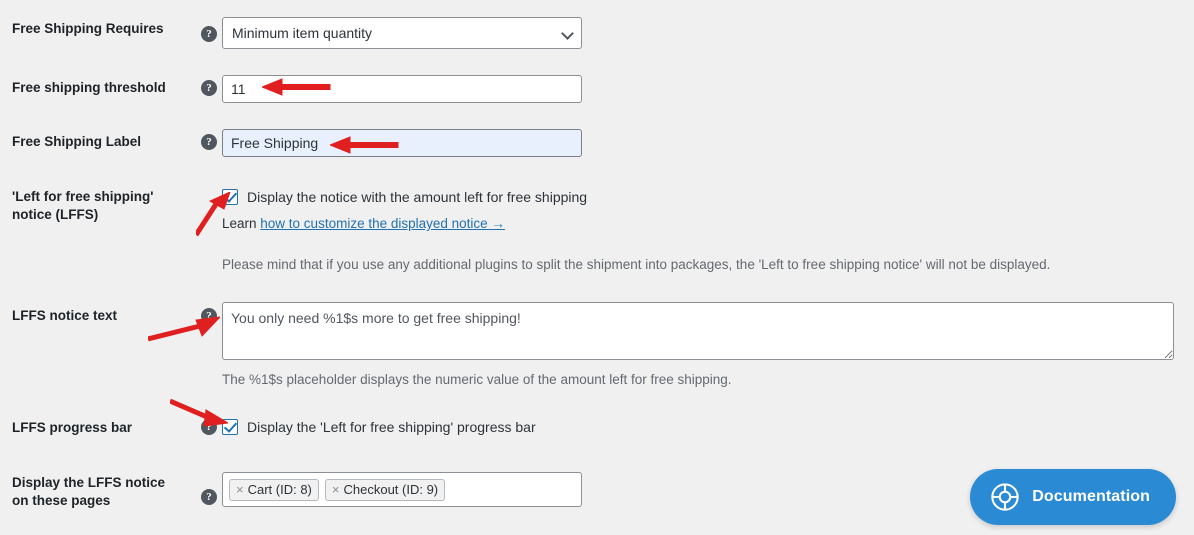  I want to click on label-lffs-progress-bar: LFFS progress bar, so click(72, 427).